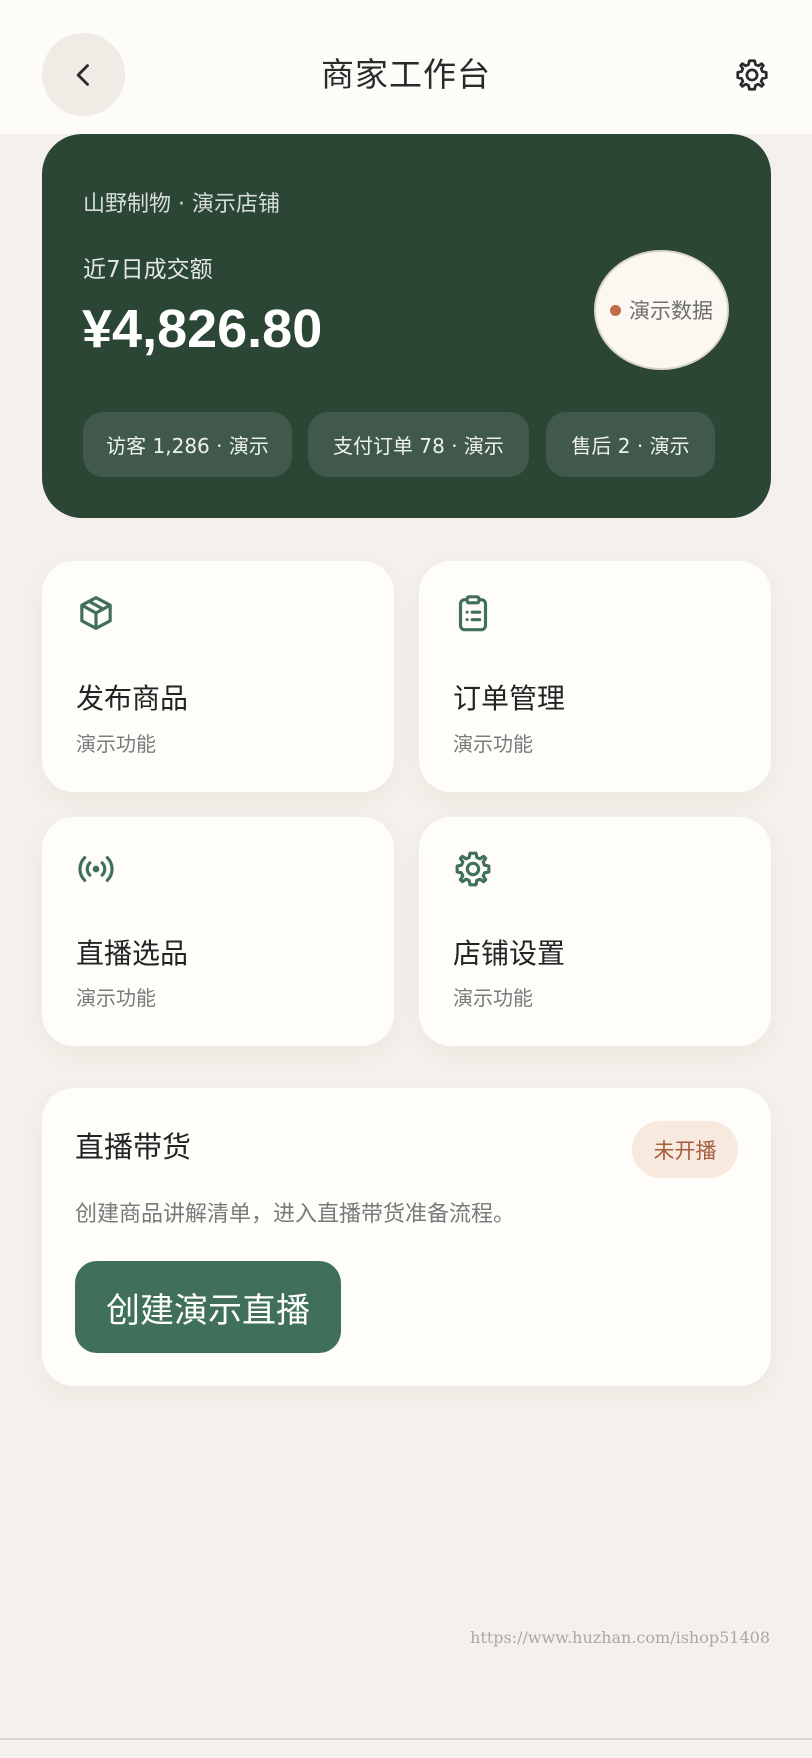 The width and height of the screenshot is (812, 1758). What do you see at coordinates (133, 1147) in the screenshot?
I see `live-title: 直播带货` at bounding box center [133, 1147].